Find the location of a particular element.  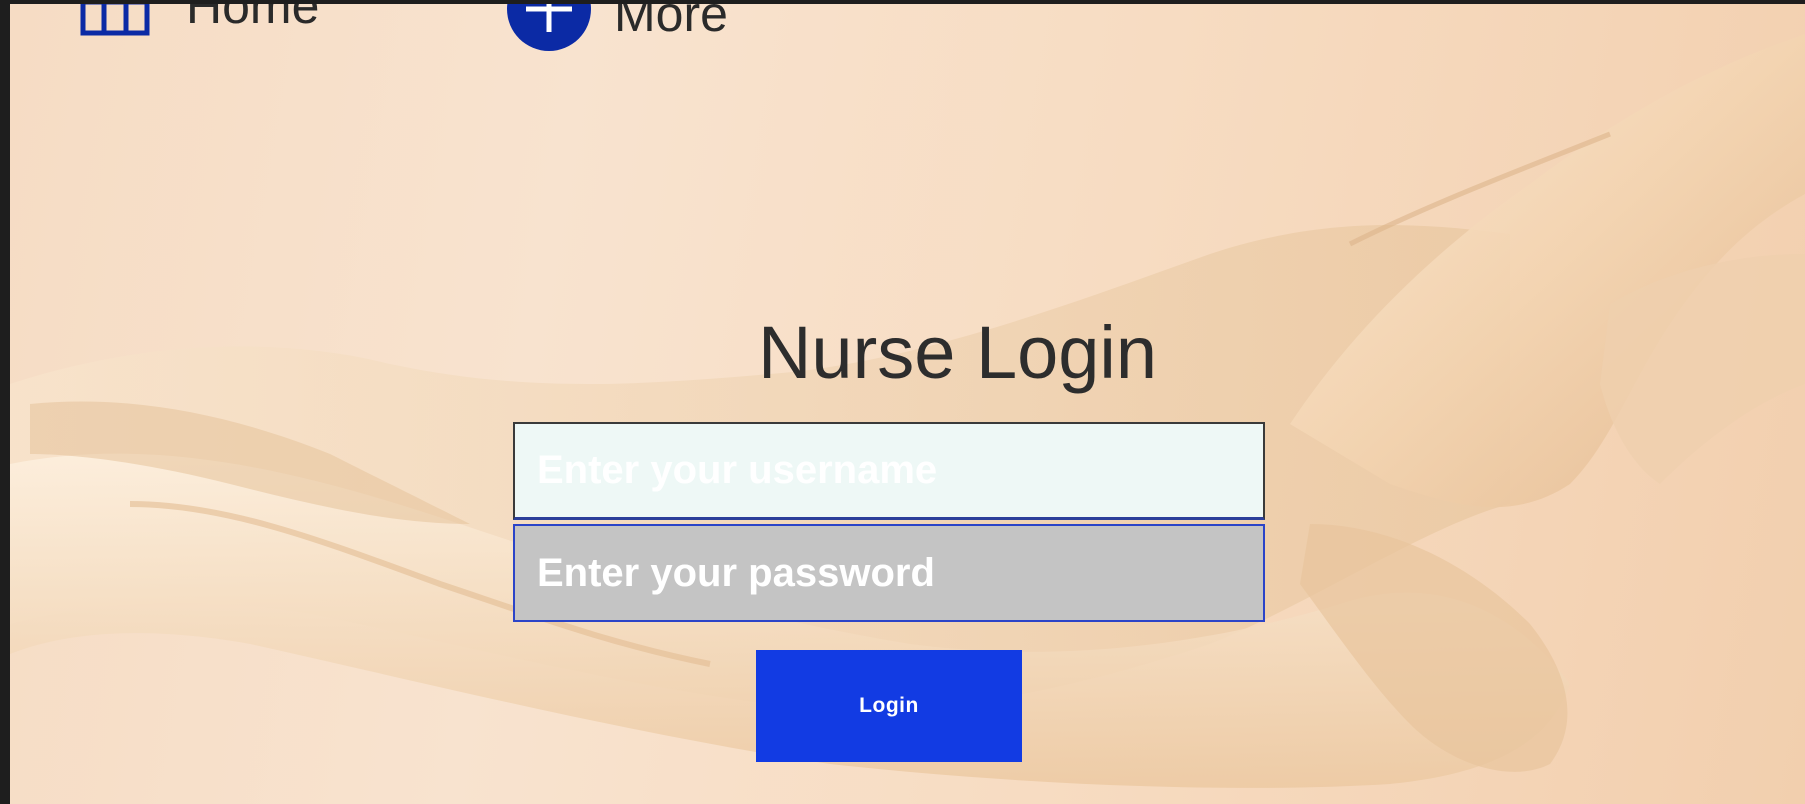

top-nav: Home More is located at coordinates (460, 27).